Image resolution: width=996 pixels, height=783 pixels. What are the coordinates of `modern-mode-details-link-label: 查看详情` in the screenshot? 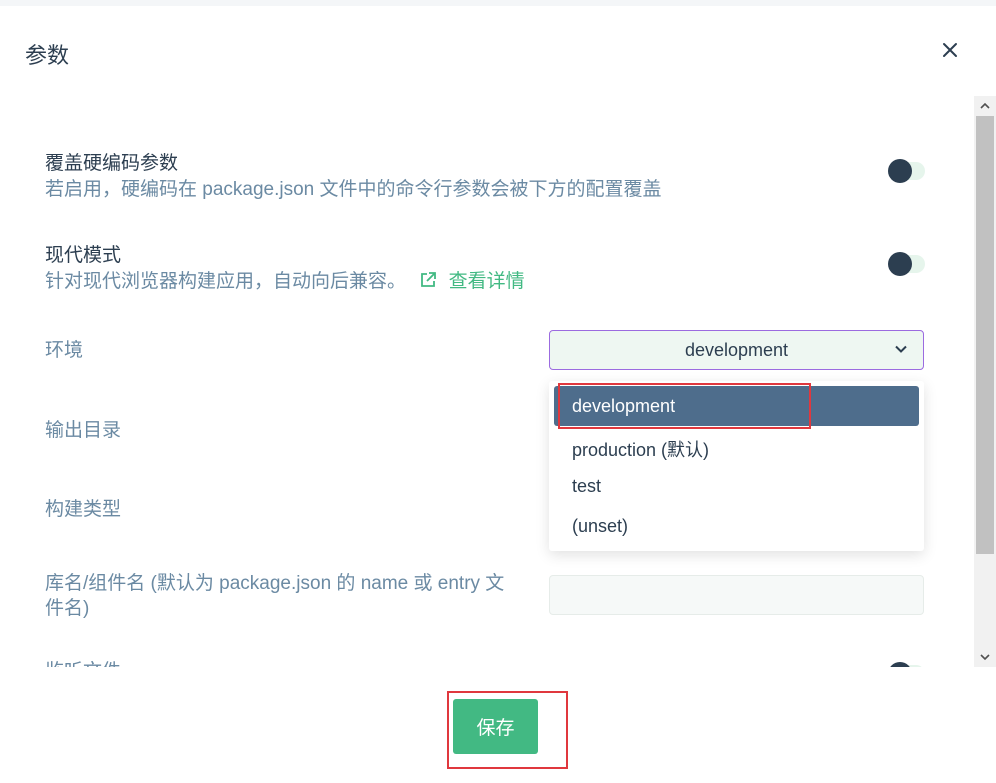 It's located at (486, 281).